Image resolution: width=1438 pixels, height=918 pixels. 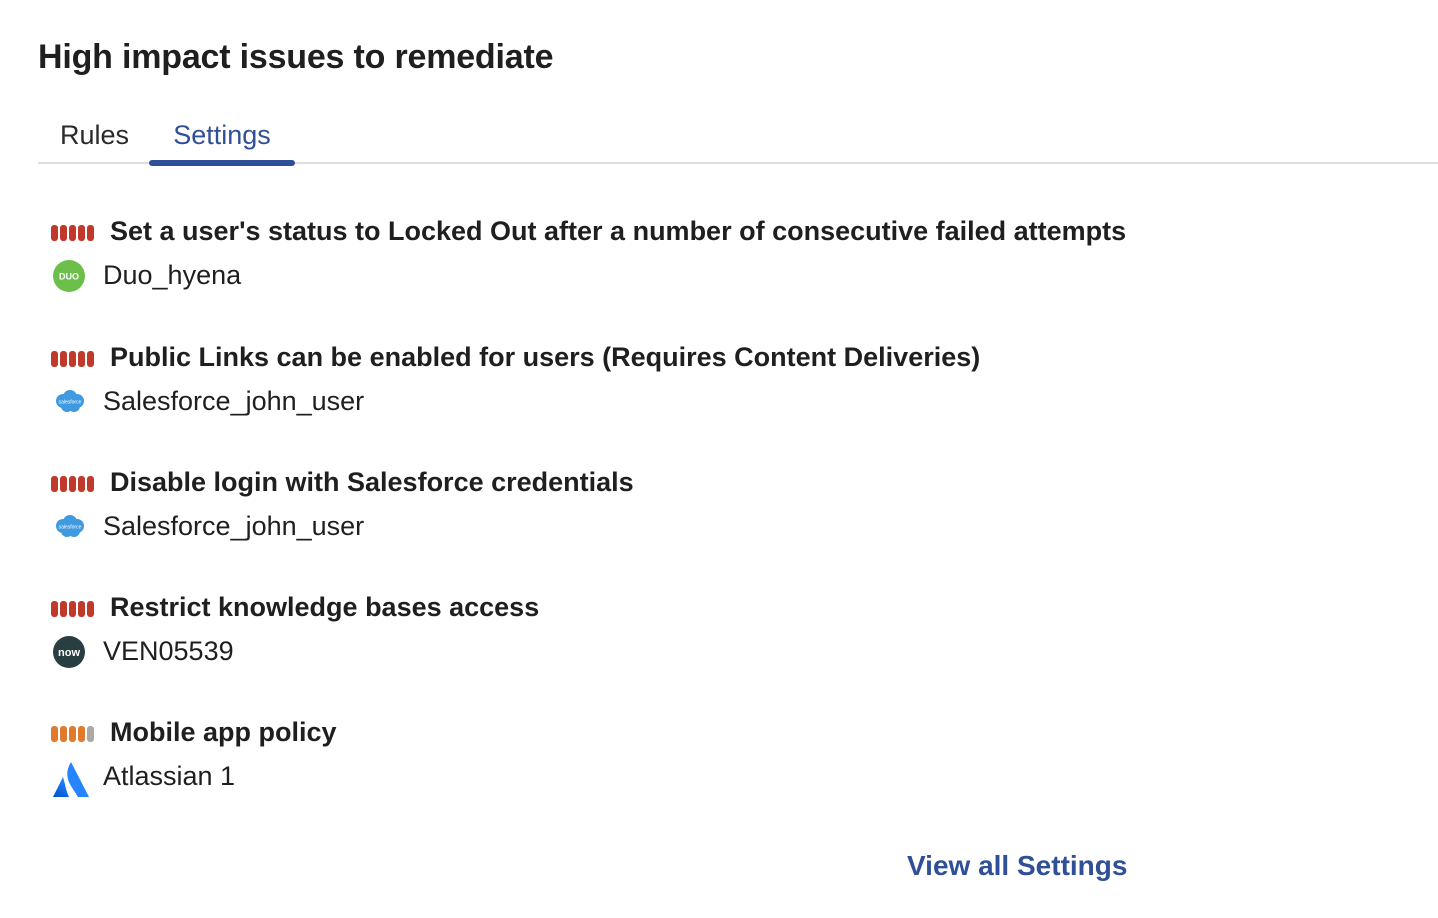 What do you see at coordinates (168, 651) in the screenshot?
I see `app-name: VEN05539` at bounding box center [168, 651].